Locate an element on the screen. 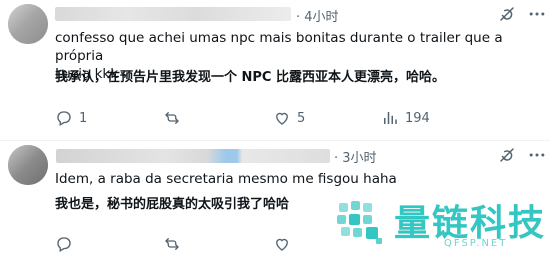  views-button: 194 is located at coordinates (405, 118).